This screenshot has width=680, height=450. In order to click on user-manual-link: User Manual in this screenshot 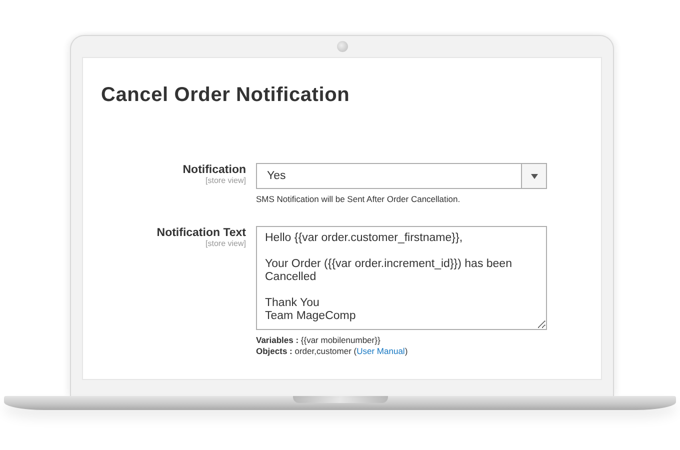, I will do `click(380, 351)`.